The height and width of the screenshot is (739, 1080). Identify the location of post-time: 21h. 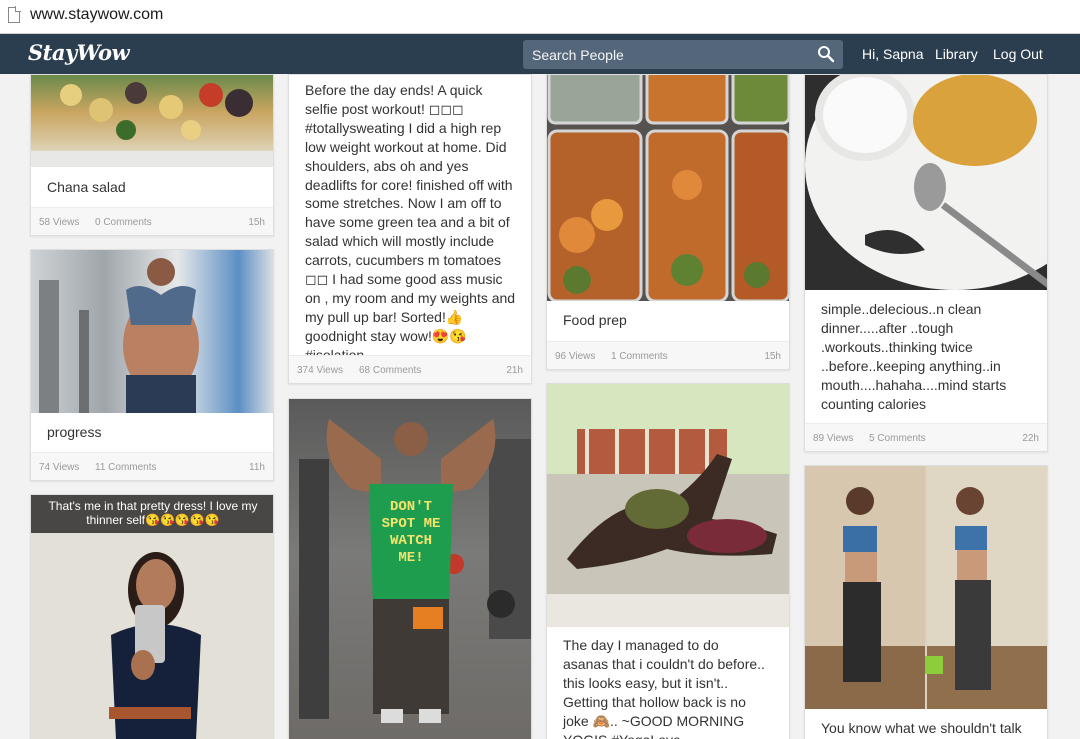
(514, 370).